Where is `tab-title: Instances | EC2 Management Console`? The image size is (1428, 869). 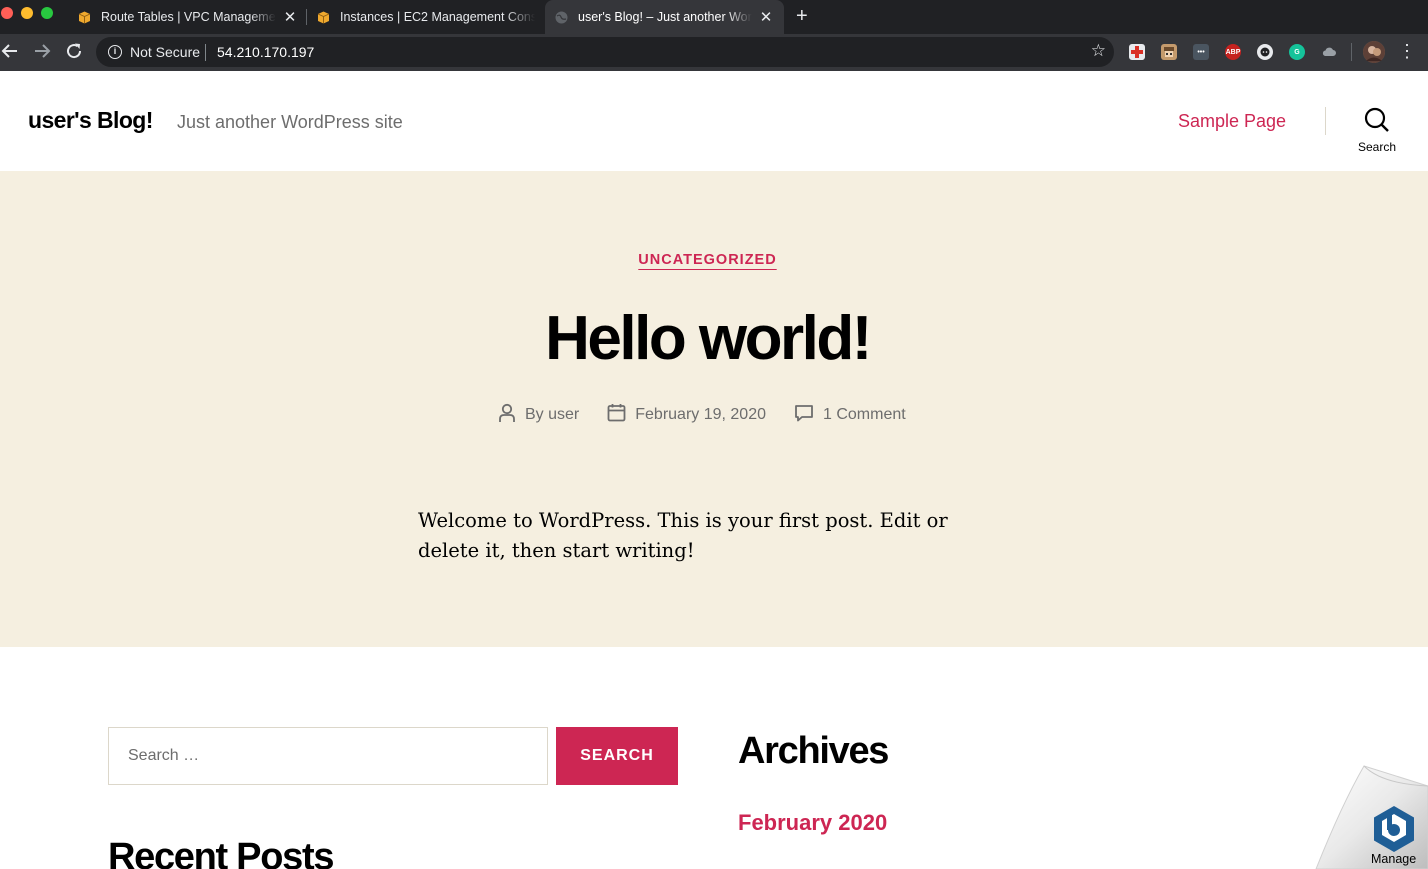 tab-title: Instances | EC2 Management Console is located at coordinates (437, 17).